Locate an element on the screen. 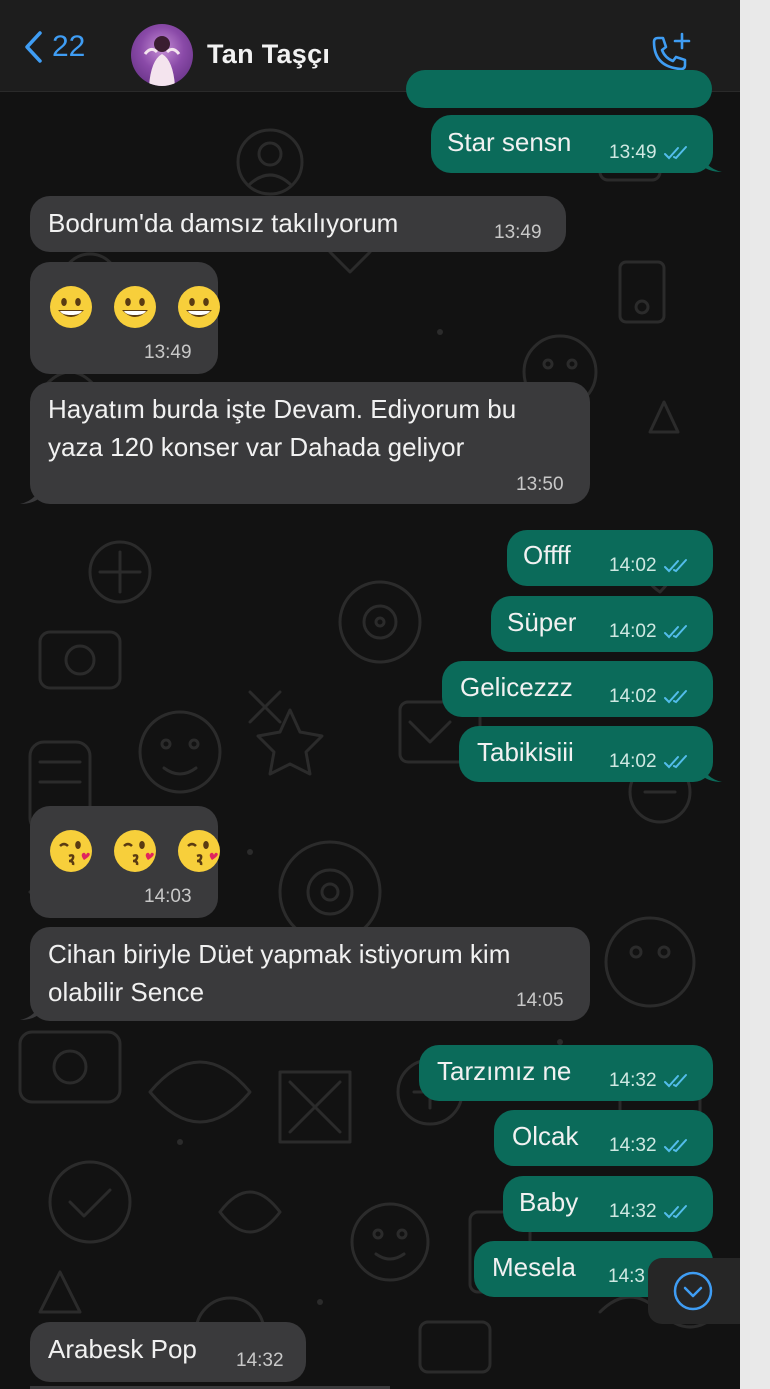  message-text: Baby is located at coordinates (549, 1202).